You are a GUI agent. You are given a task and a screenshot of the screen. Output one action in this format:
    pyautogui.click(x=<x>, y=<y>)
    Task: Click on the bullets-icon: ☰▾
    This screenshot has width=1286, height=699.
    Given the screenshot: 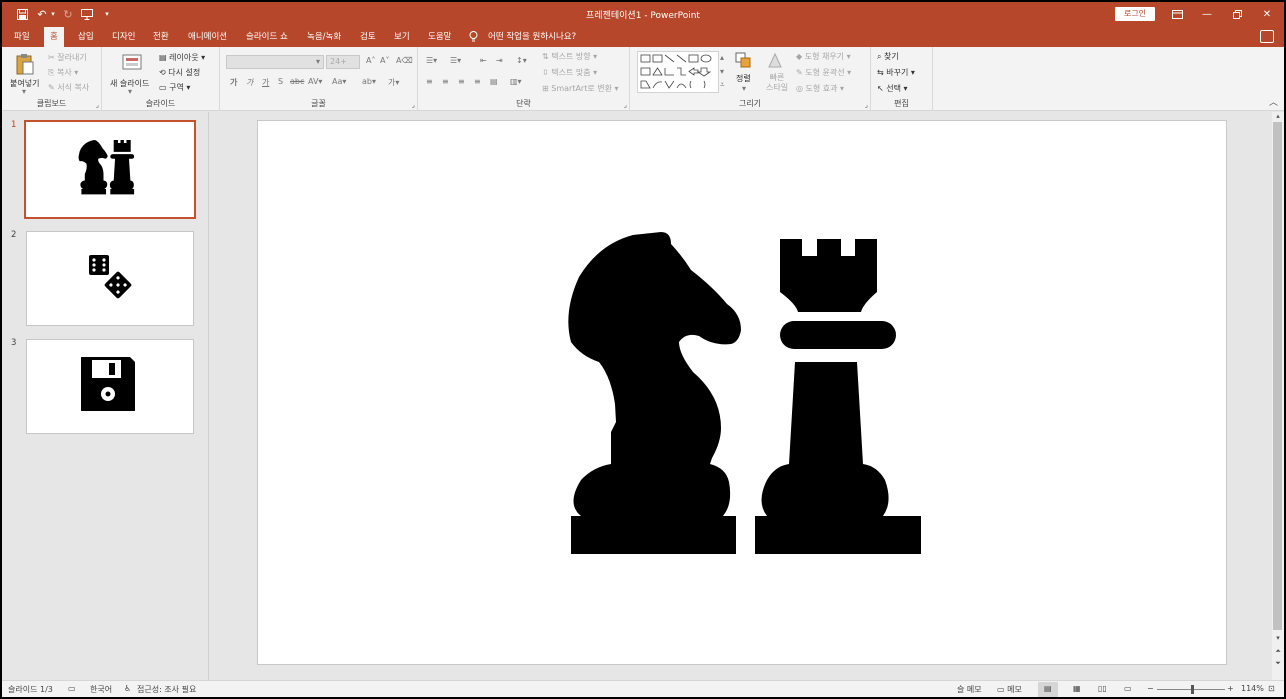 What is the action you would take?
    pyautogui.click(x=431, y=60)
    